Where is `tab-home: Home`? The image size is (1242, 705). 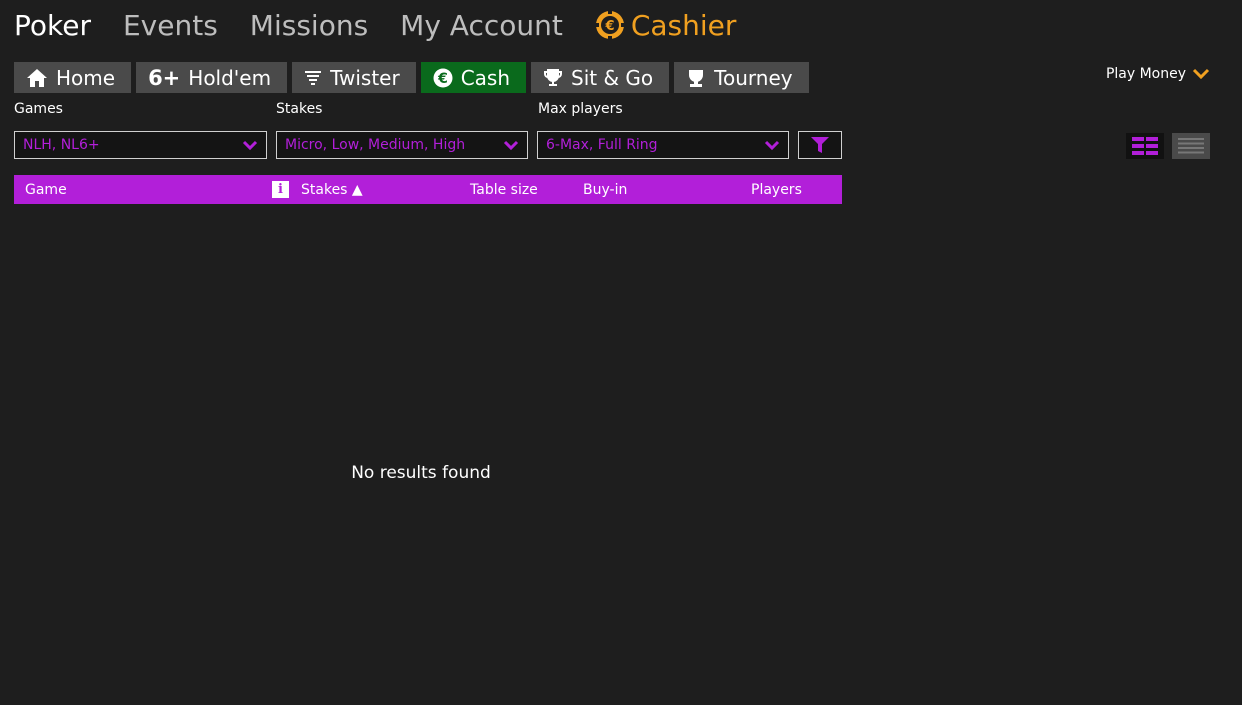 tab-home: Home is located at coordinates (73, 77).